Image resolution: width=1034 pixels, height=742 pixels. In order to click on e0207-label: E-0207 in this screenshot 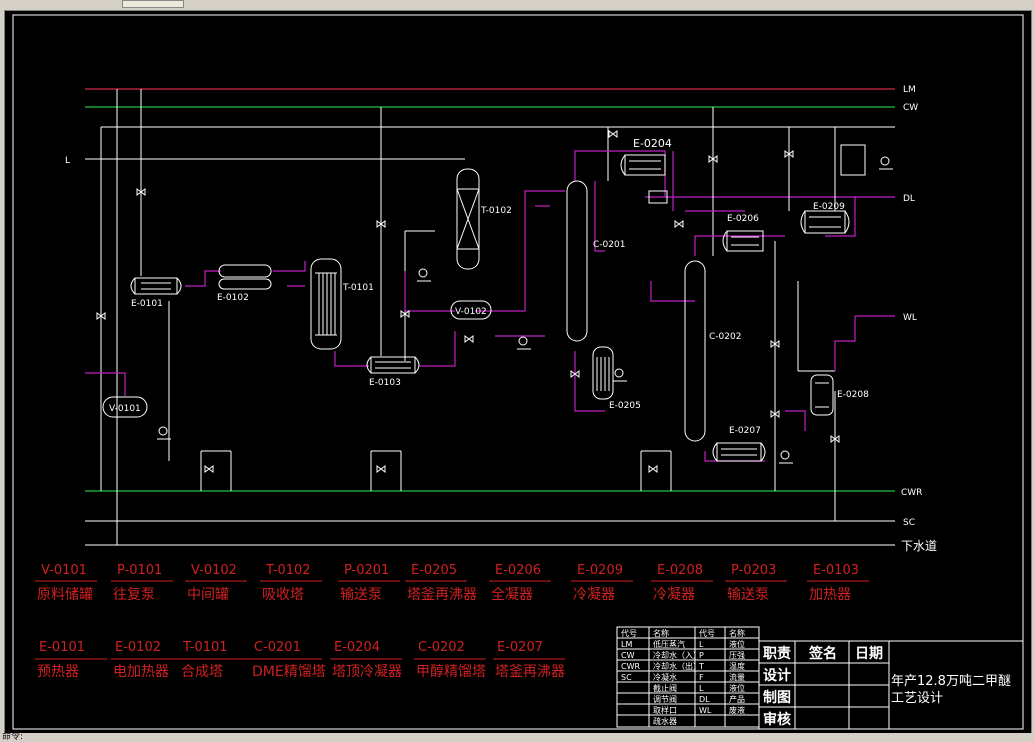, I will do `click(745, 431)`.